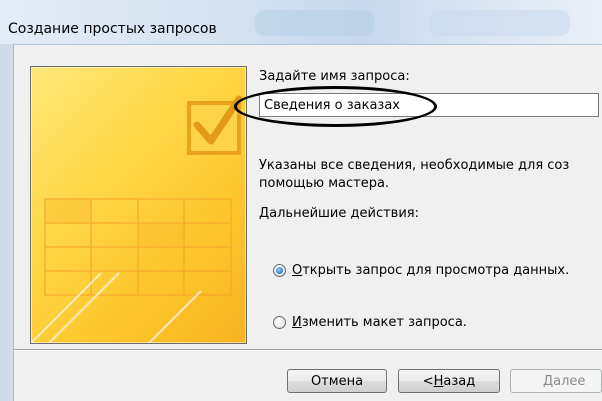  Describe the element at coordinates (279, 270) in the screenshot. I see `radio-open-query-control` at that location.